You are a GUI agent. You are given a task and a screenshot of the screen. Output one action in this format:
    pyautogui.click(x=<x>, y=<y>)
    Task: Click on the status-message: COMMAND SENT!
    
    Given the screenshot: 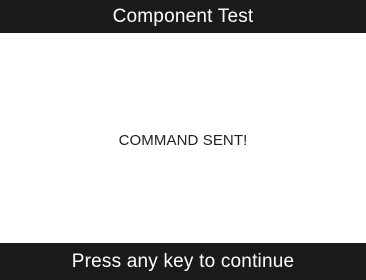 What is the action you would take?
    pyautogui.click(x=183, y=140)
    